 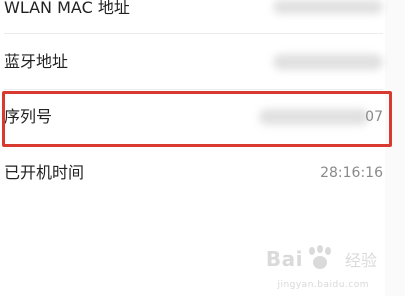 What do you see at coordinates (67, 8) in the screenshot?
I see `wlan-mac-label: WLAN MAC 地址` at bounding box center [67, 8].